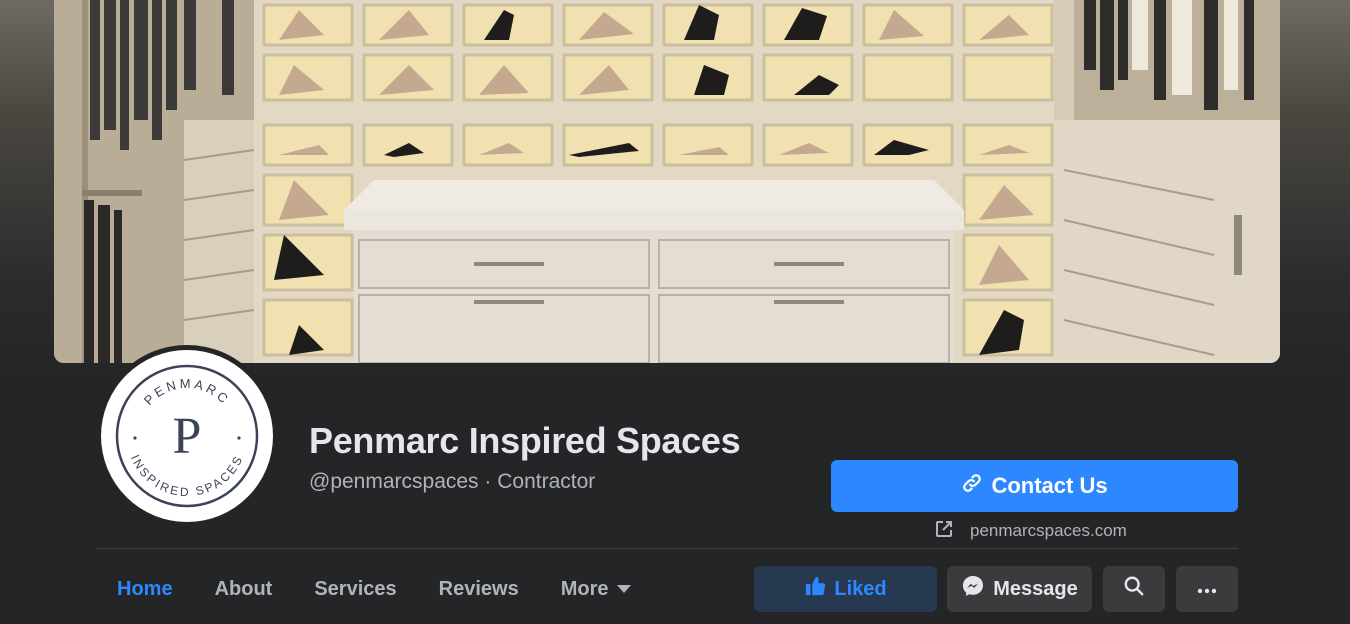 The image size is (1350, 624). I want to click on tab-about: About, so click(244, 589).